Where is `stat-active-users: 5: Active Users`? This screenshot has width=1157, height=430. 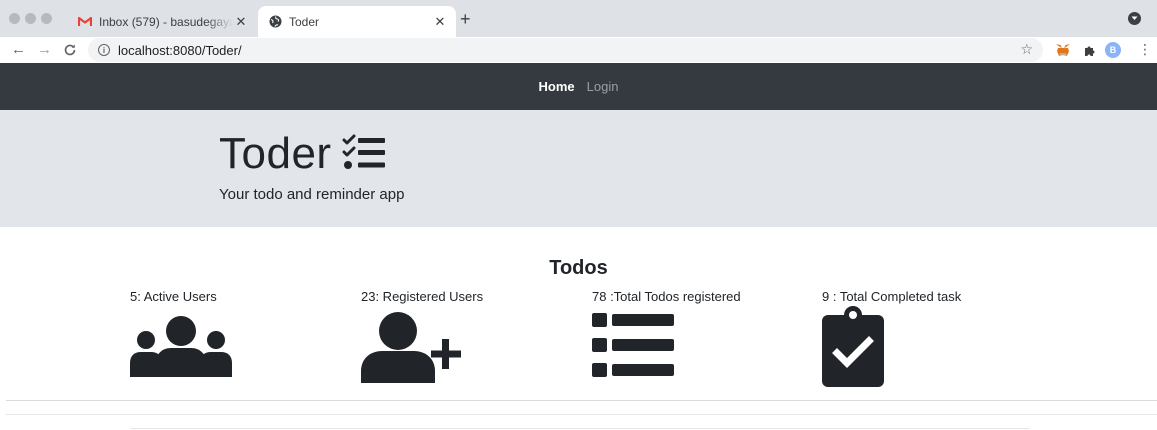 stat-active-users: 5: Active Users is located at coordinates (230, 333).